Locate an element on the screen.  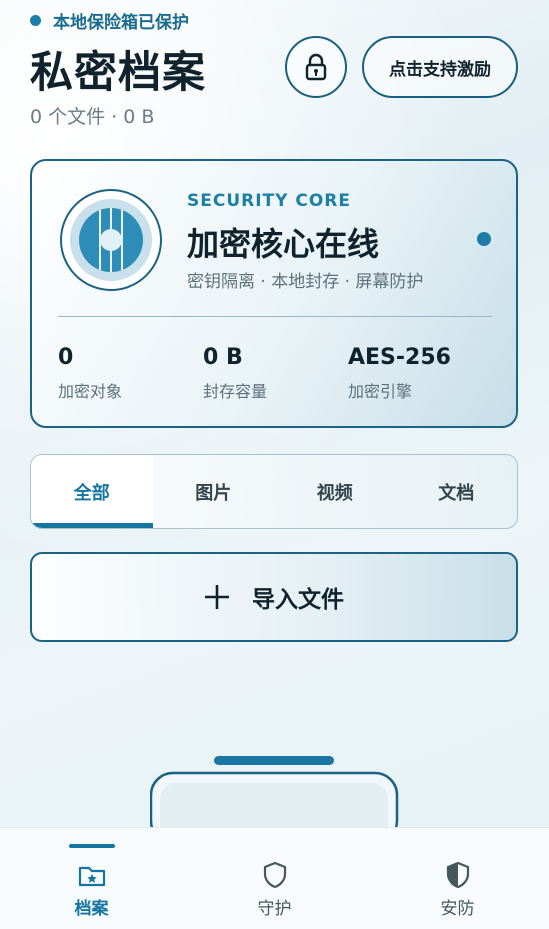
nav-item-security: 安防 is located at coordinates (457, 878).